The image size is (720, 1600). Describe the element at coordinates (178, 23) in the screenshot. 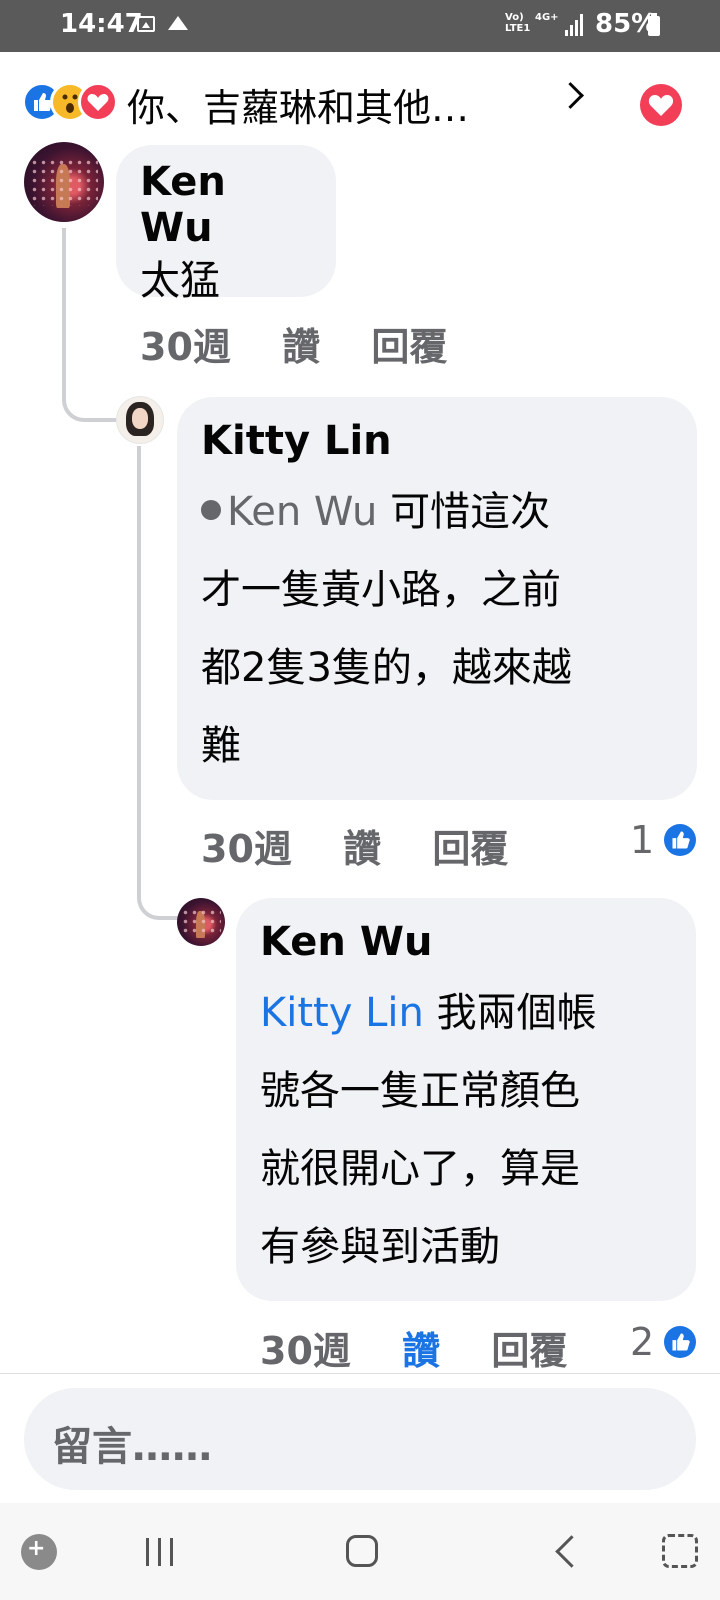

I see `notification-triangle-icon` at that location.